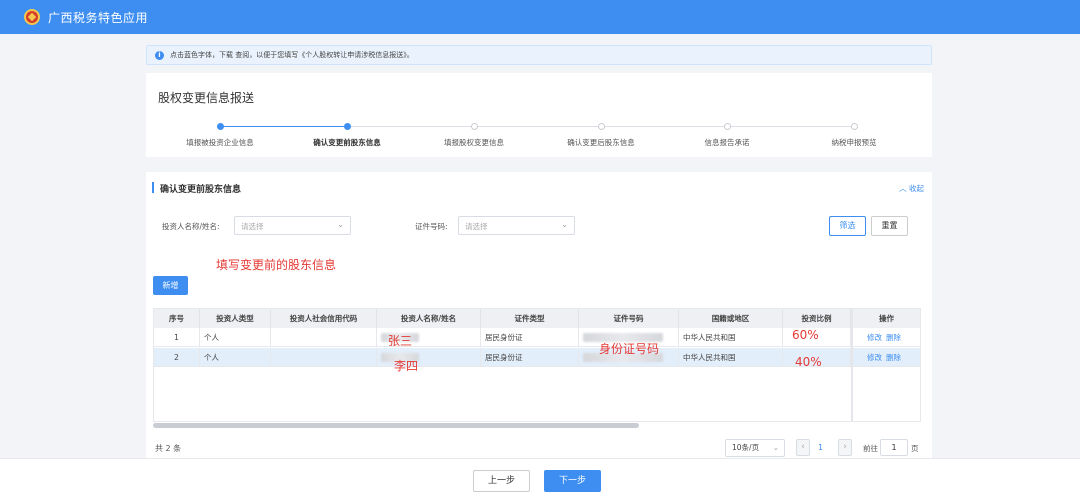  I want to click on col-investor-name: 投资人名称/姓名, so click(429, 318).